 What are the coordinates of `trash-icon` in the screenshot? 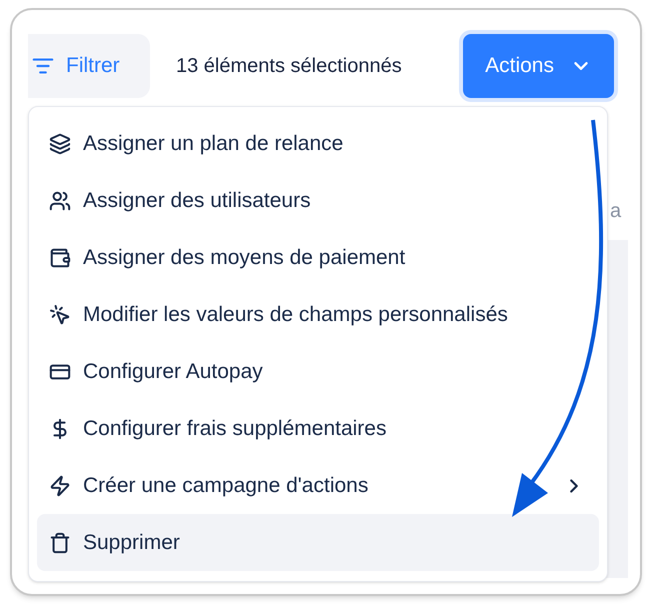 It's located at (60, 543).